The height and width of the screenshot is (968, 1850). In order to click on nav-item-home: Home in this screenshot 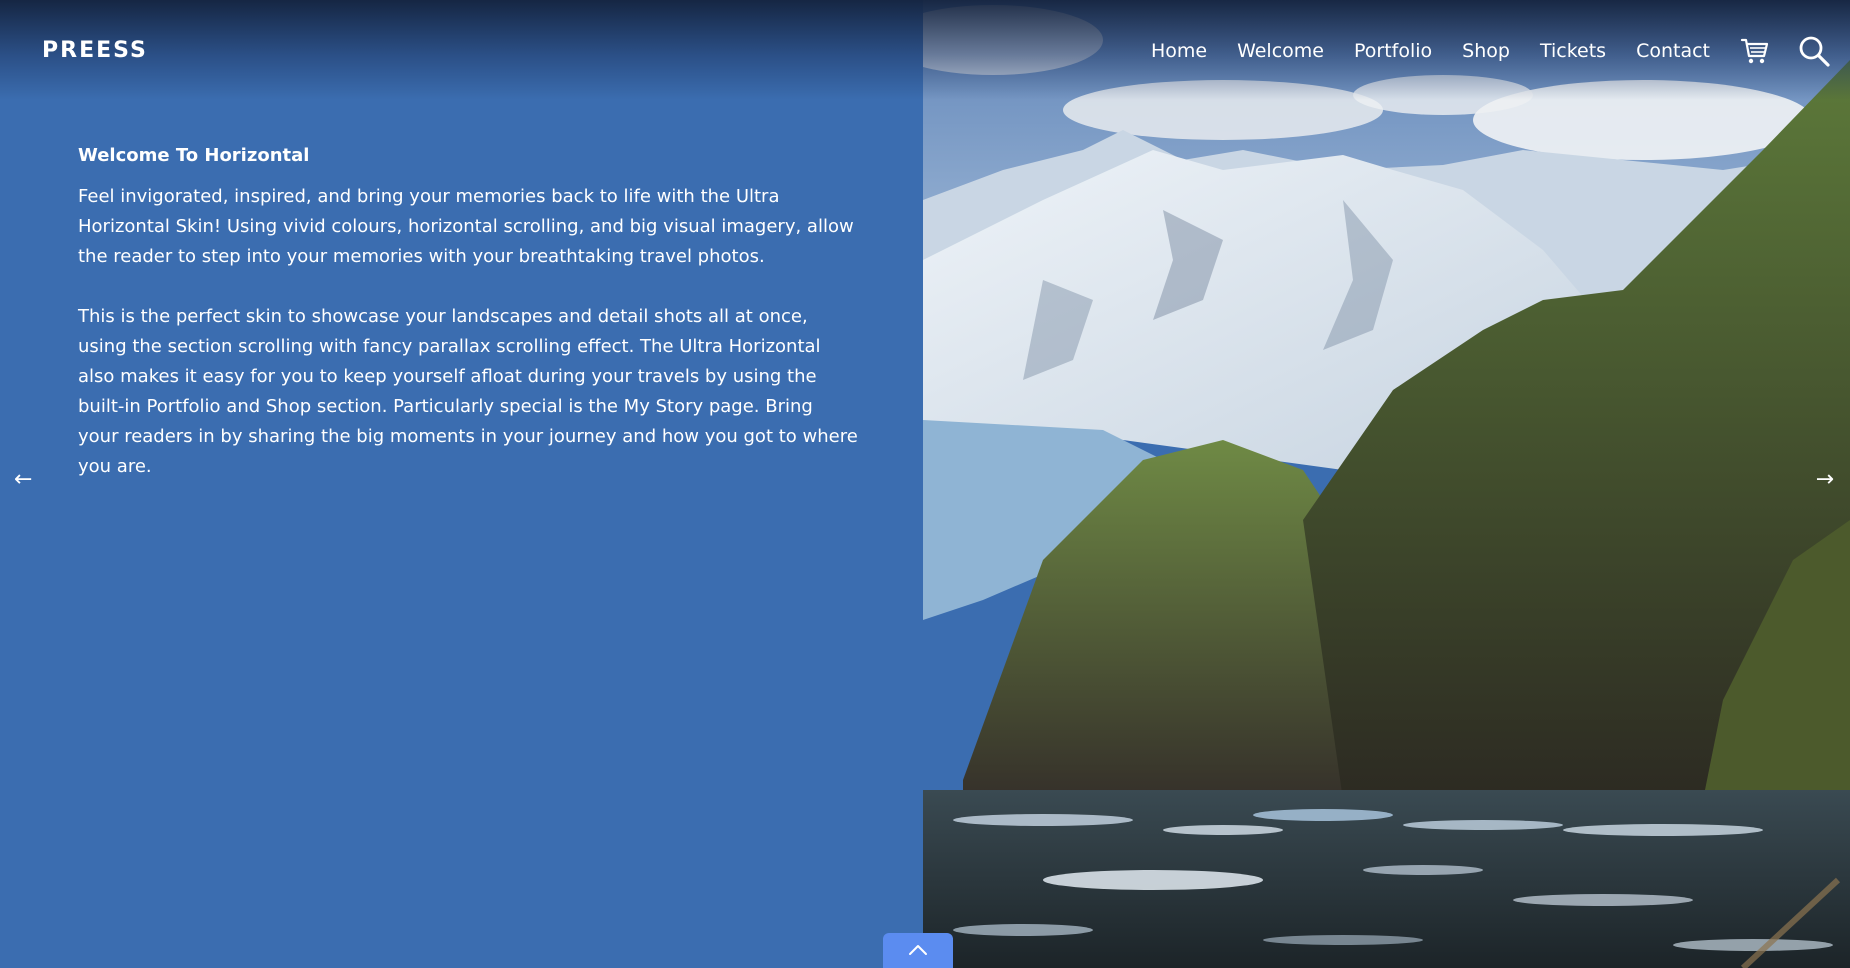, I will do `click(1179, 51)`.